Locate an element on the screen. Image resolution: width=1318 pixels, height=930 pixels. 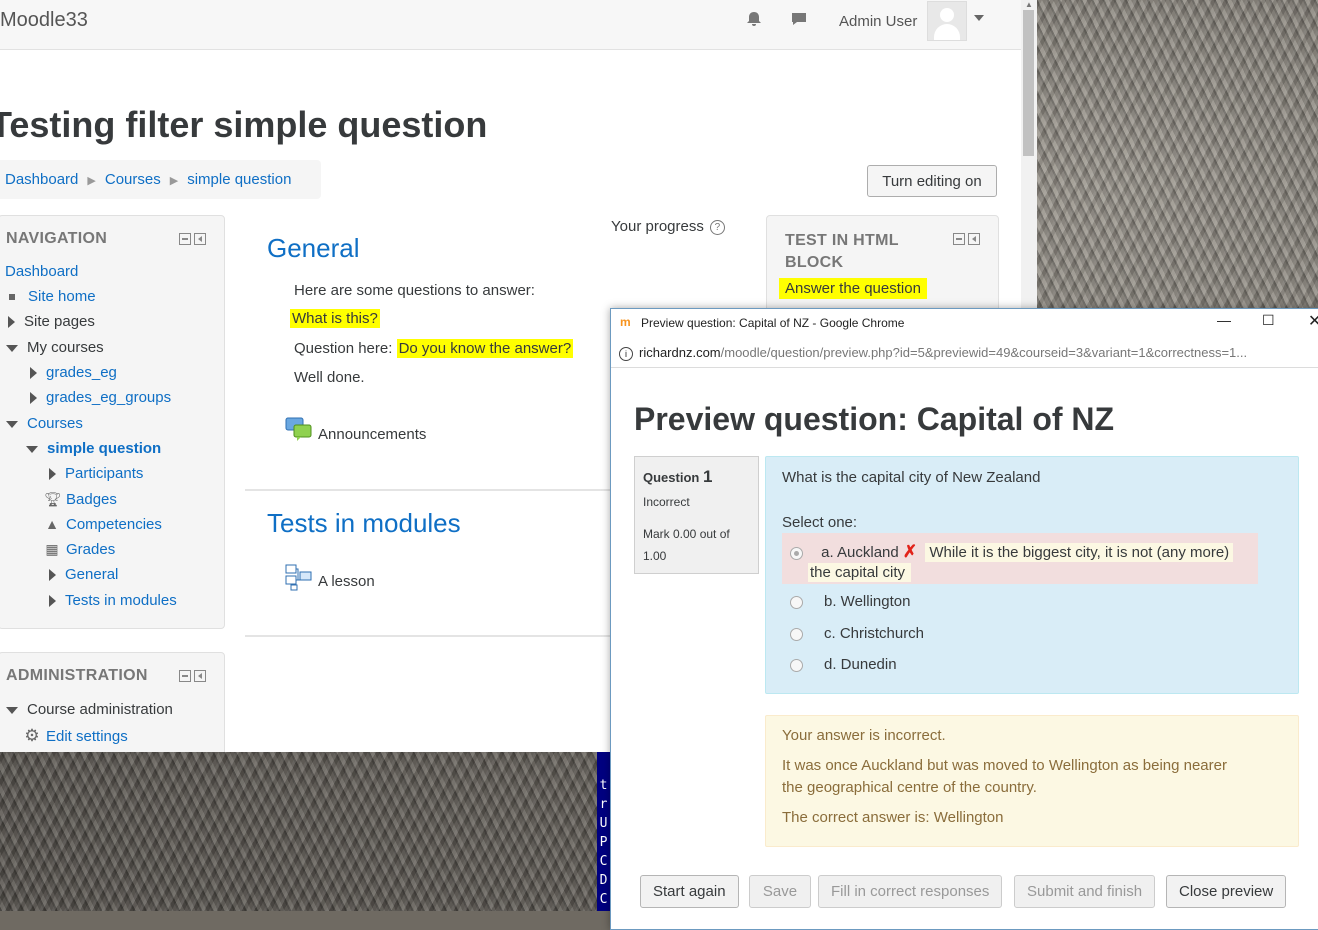
breadcrumb-dashboard: Dashboard is located at coordinates (41, 179).